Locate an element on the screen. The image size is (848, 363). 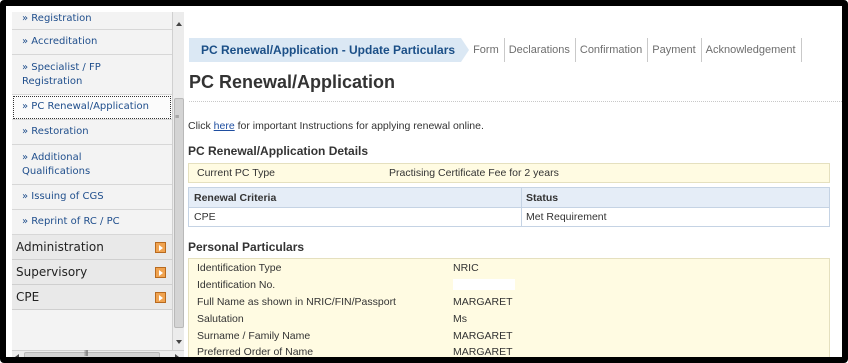
scrollbar-grip-icon: III is located at coordinates (86, 353).